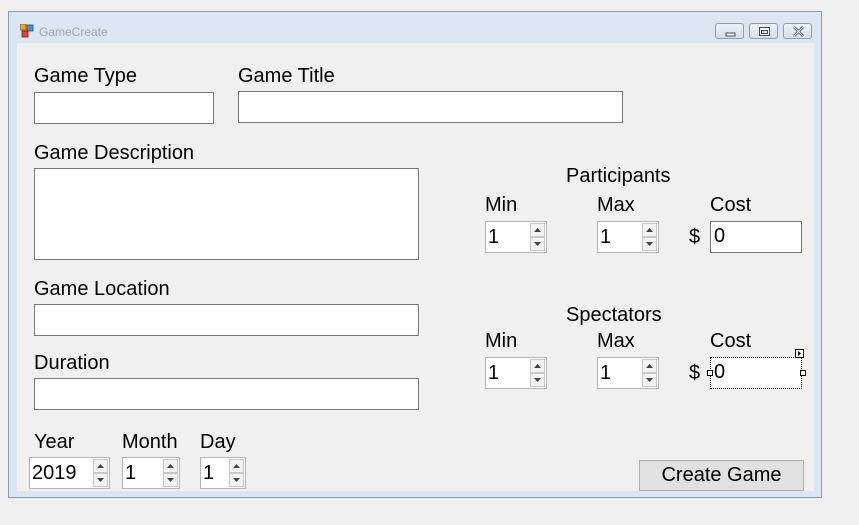  What do you see at coordinates (54, 442) in the screenshot?
I see `year-label: Year` at bounding box center [54, 442].